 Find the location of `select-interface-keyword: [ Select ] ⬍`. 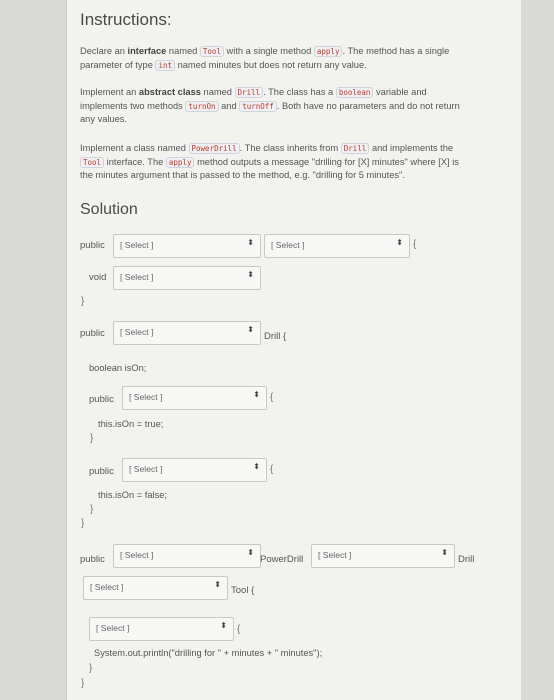

select-interface-keyword: [ Select ] ⬍ is located at coordinates (187, 246).